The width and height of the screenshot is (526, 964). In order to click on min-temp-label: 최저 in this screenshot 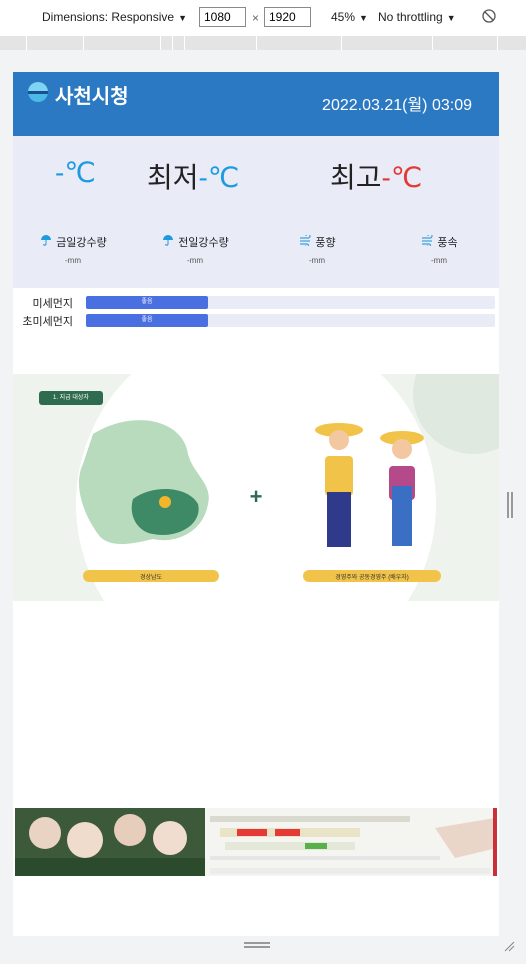, I will do `click(173, 177)`.